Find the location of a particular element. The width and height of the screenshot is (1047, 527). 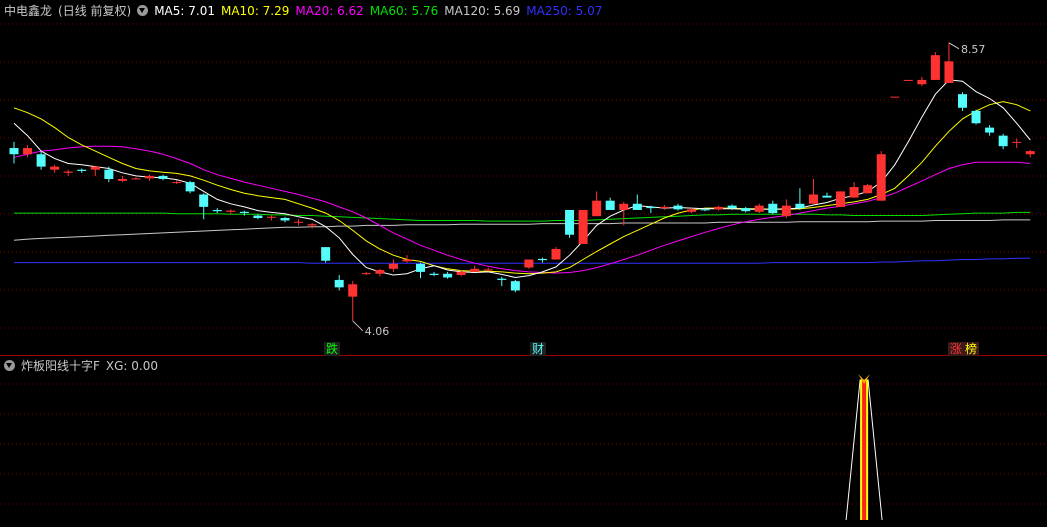

ma-legend-4: MA120: 5.69 is located at coordinates (482, 11).